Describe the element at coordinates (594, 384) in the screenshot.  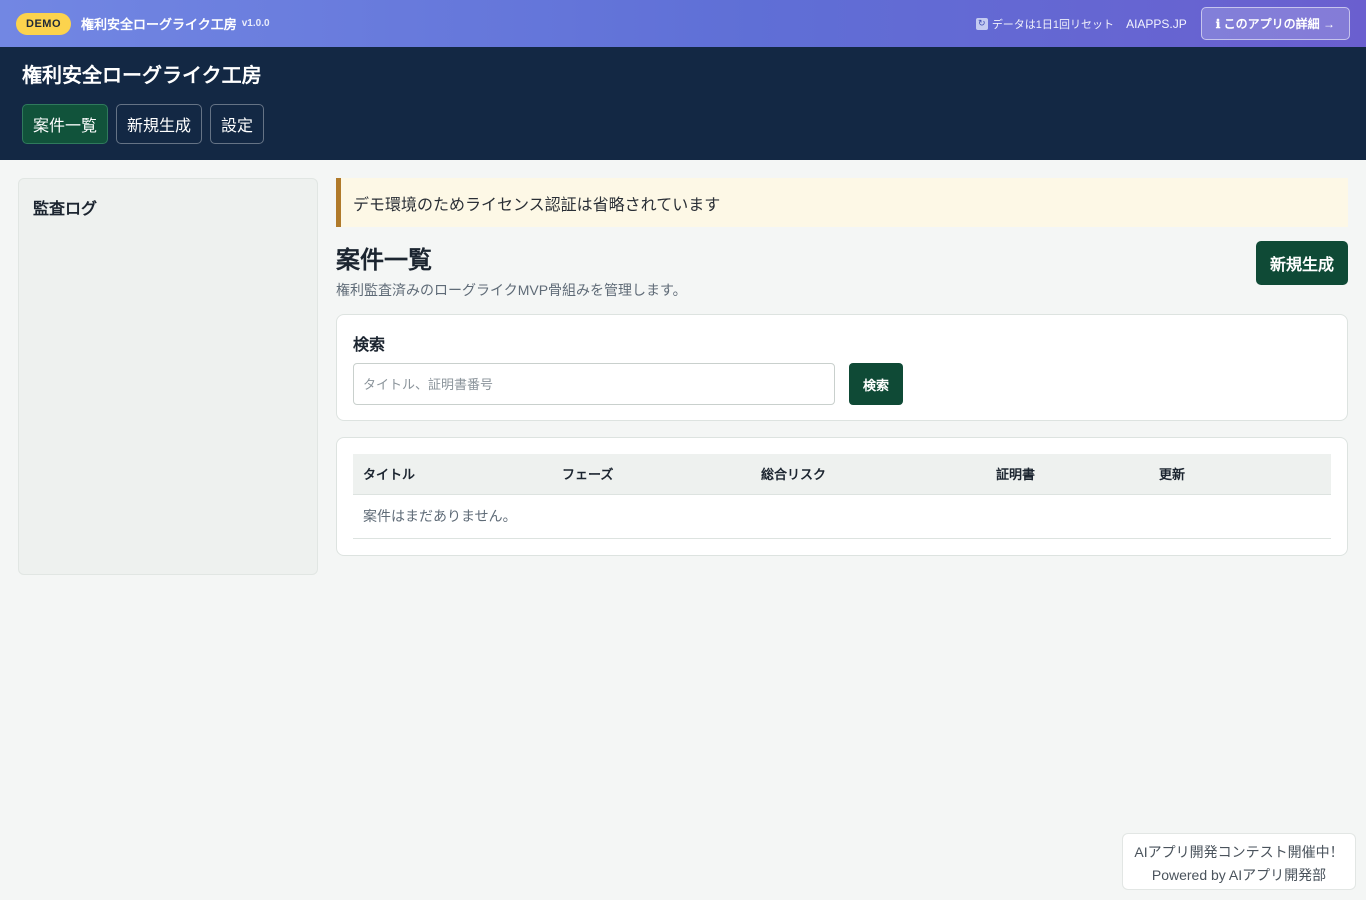
I see `search-input` at that location.